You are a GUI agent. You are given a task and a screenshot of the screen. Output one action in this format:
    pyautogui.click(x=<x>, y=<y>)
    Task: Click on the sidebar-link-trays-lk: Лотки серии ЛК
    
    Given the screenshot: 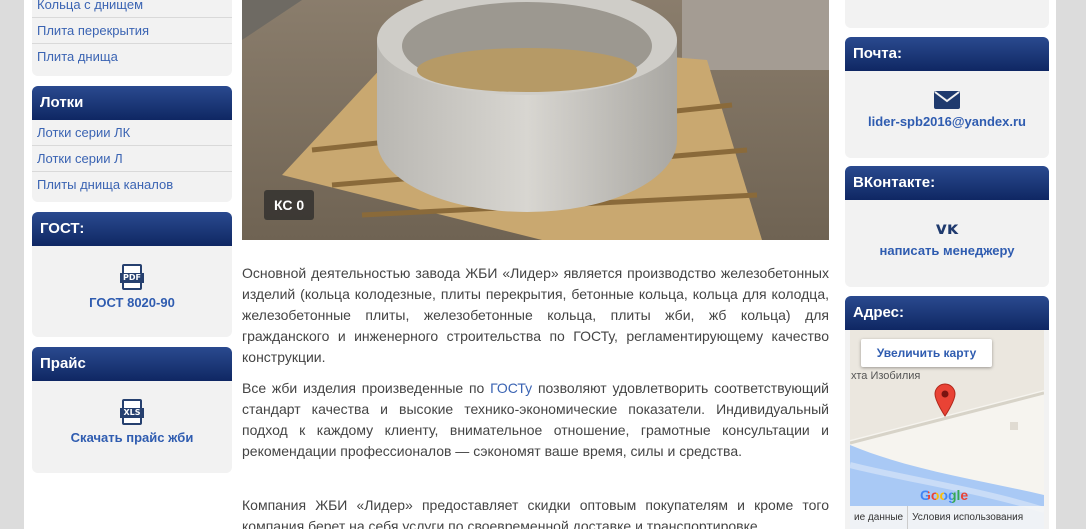 What is the action you would take?
    pyautogui.click(x=132, y=133)
    